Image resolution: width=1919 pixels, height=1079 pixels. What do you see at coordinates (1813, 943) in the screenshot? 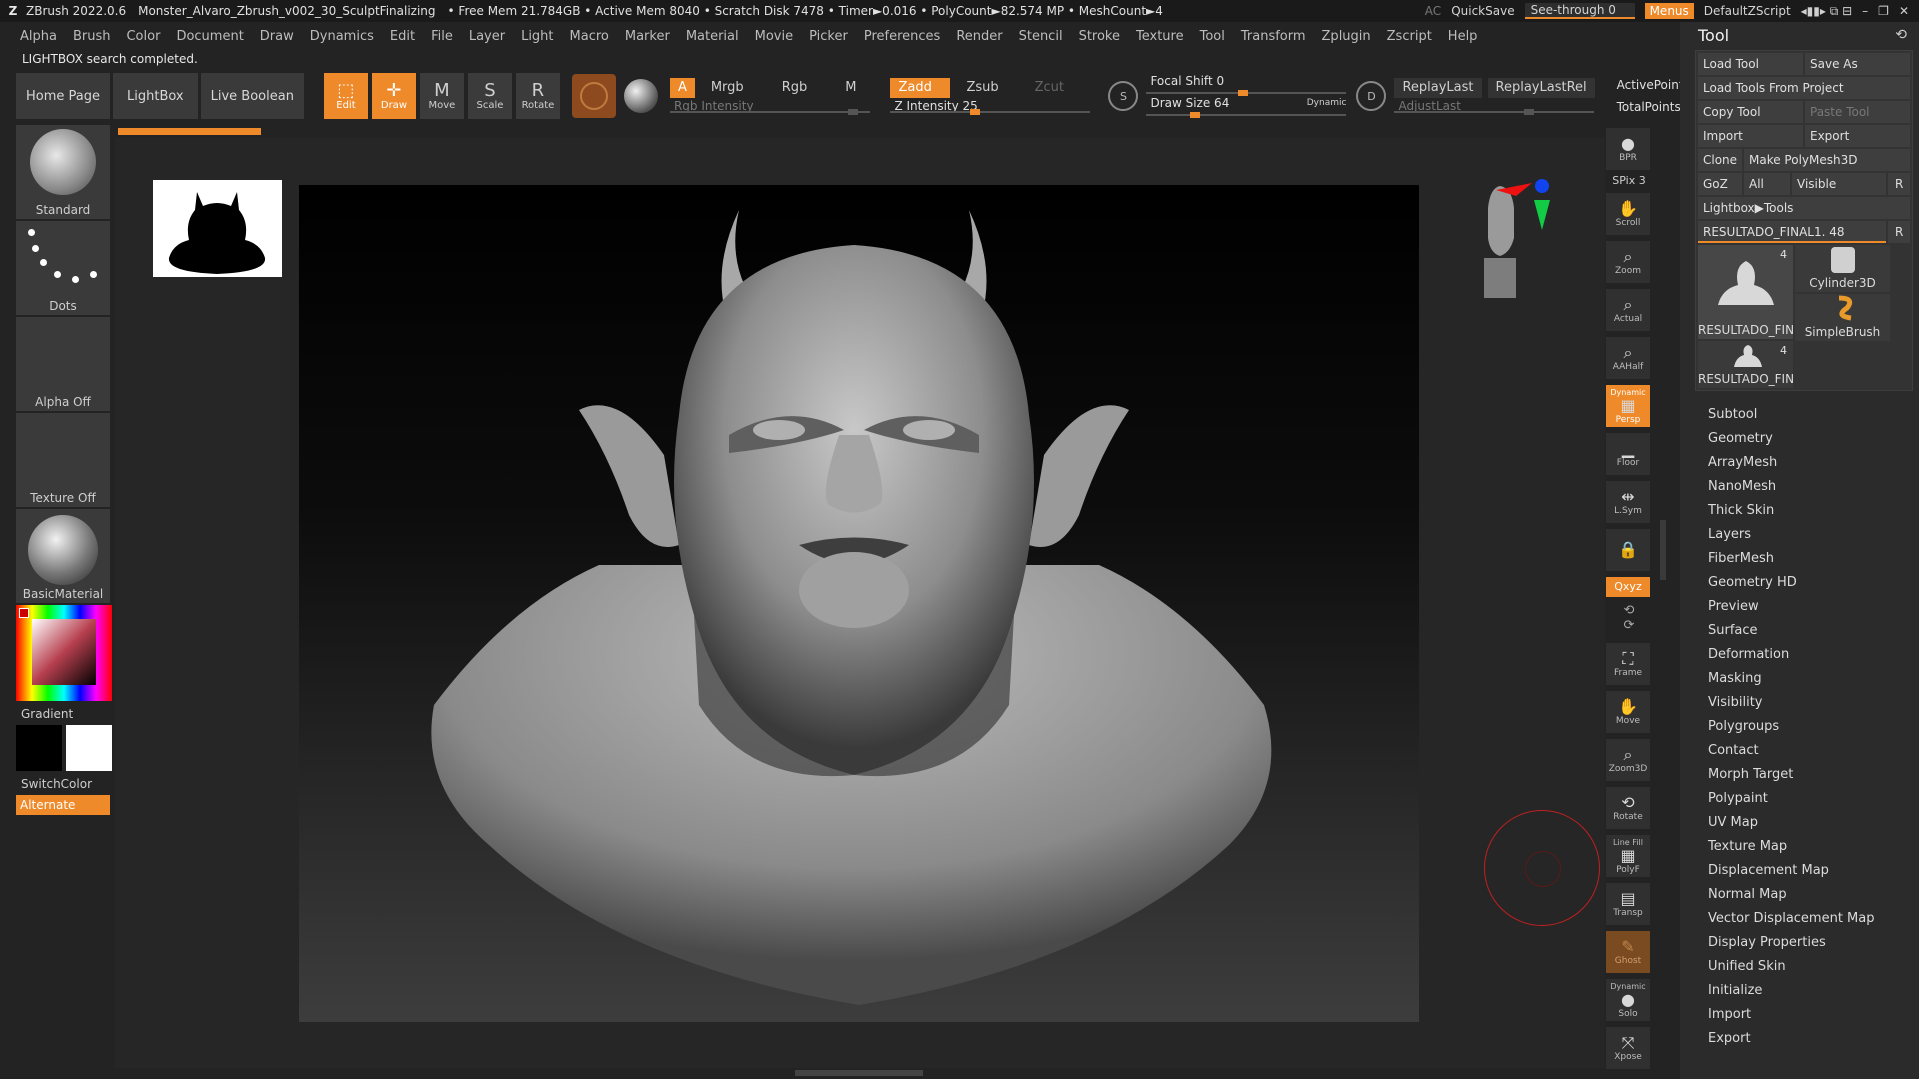
I see `tool-menu-display-properties: Display Properties` at bounding box center [1813, 943].